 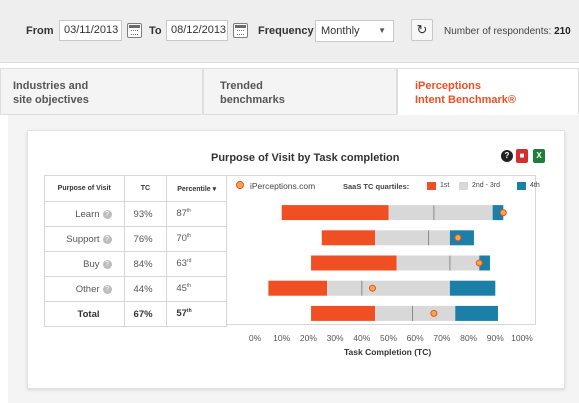 What do you see at coordinates (308, 338) in the screenshot?
I see `x-tick-label: 20%` at bounding box center [308, 338].